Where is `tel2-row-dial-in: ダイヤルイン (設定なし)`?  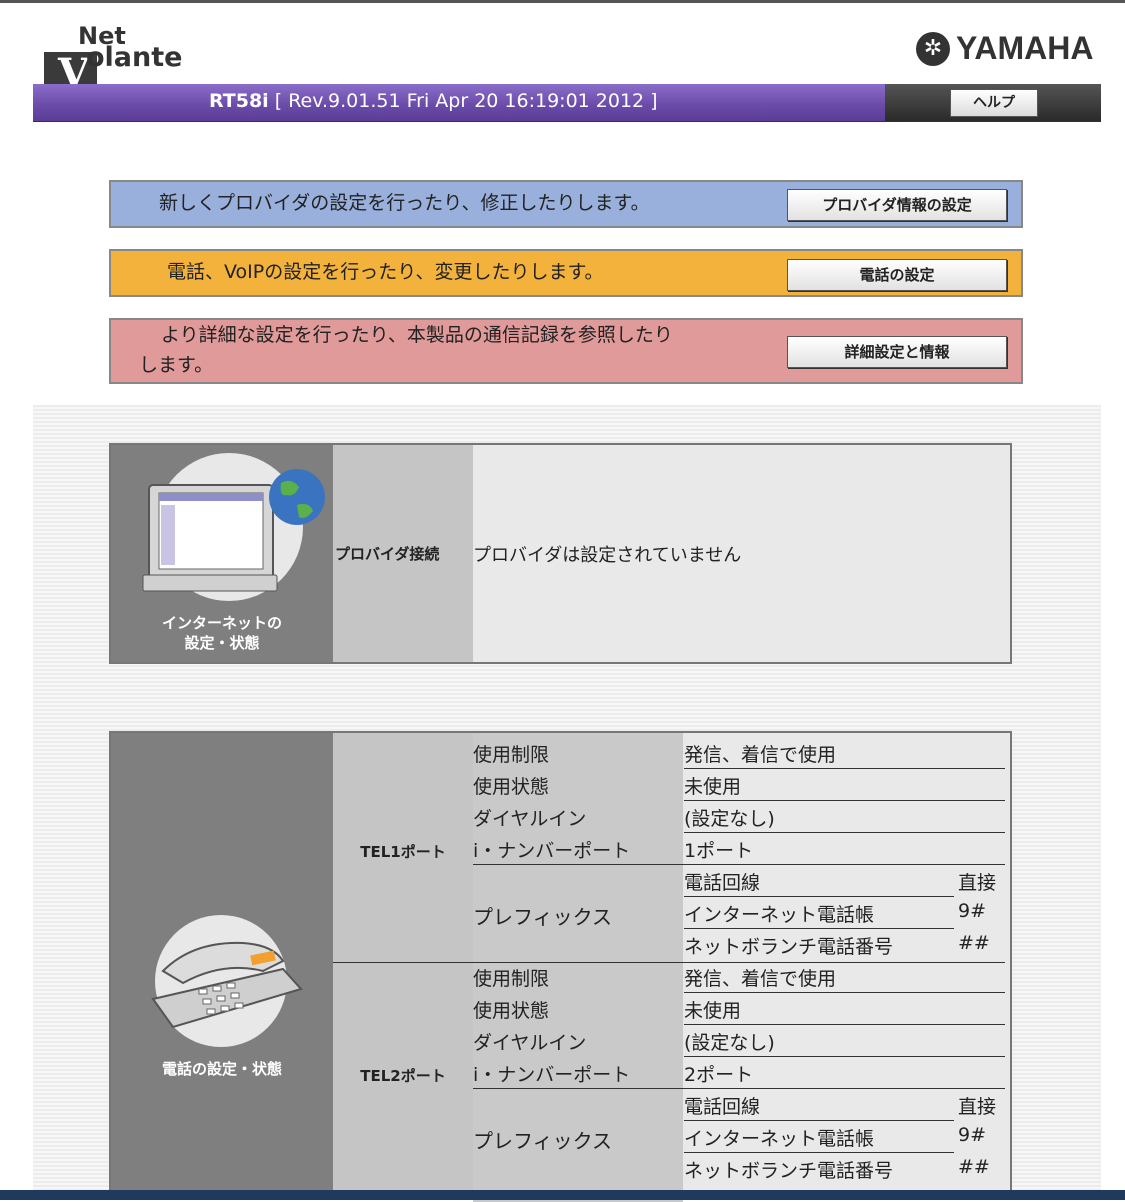
tel2-row-dial-in: ダイヤルイン (設定なし) is located at coordinates (739, 1041).